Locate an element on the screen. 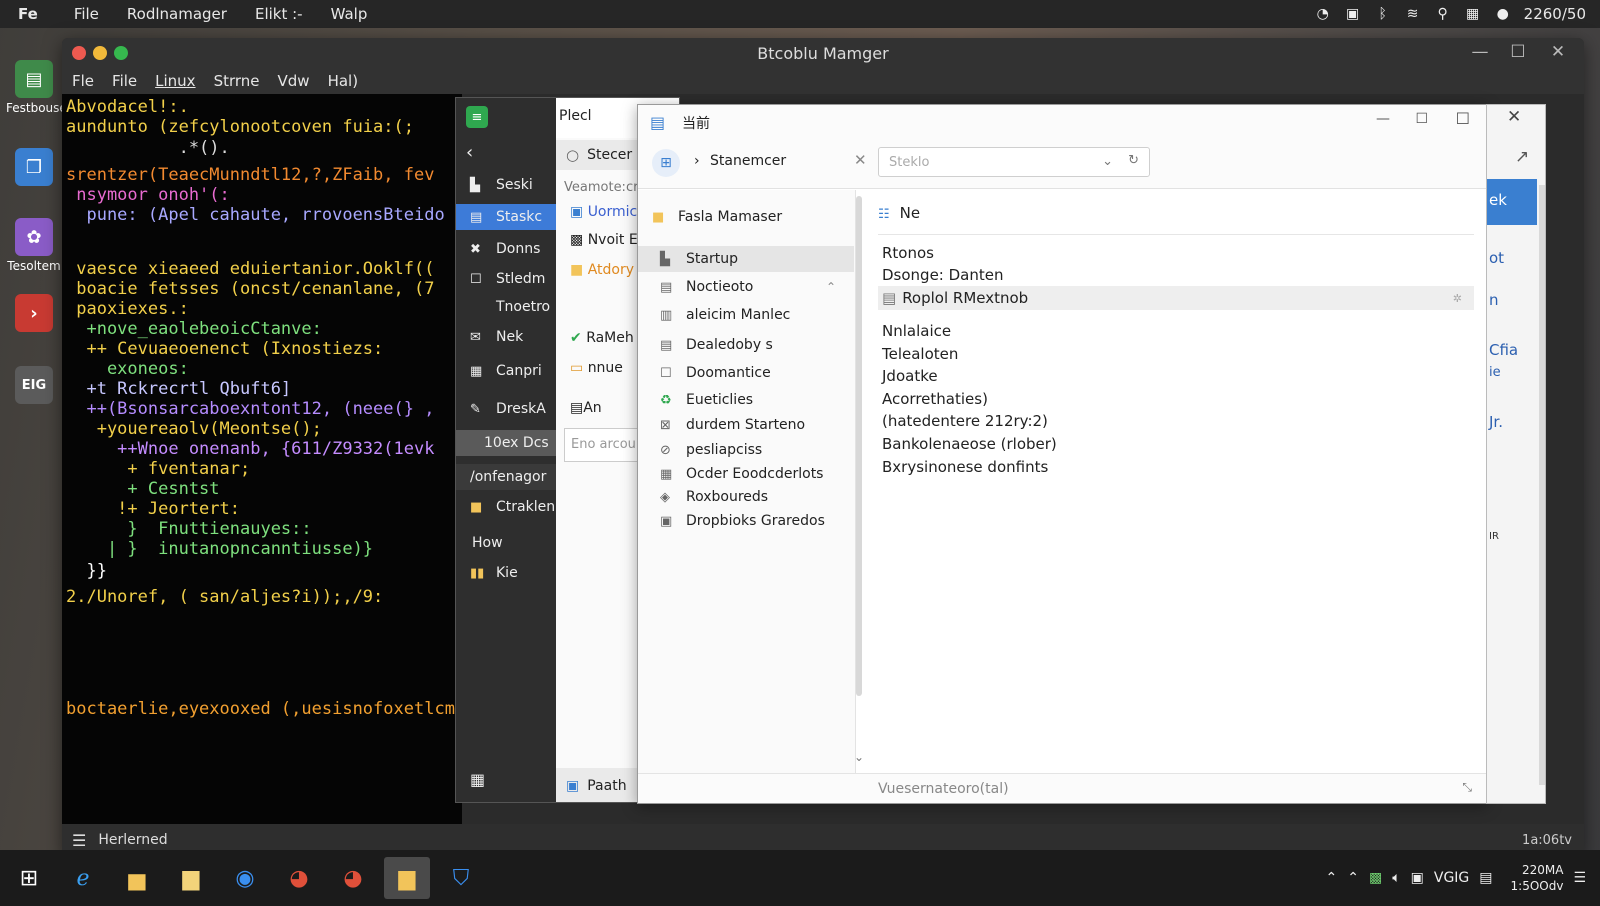 This screenshot has width=1600, height=906. nav-scrollbar is located at coordinates (859, 446).